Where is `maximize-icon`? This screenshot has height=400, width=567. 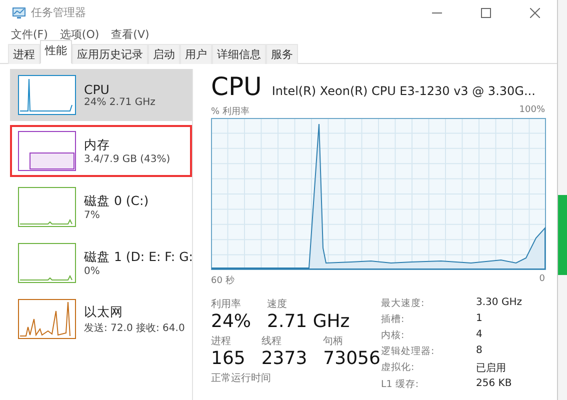
maximize-icon is located at coordinates (486, 13).